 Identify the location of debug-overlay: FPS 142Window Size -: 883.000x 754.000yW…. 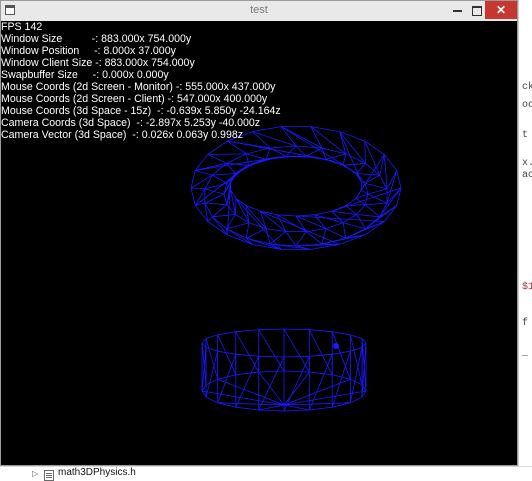
(141, 81).